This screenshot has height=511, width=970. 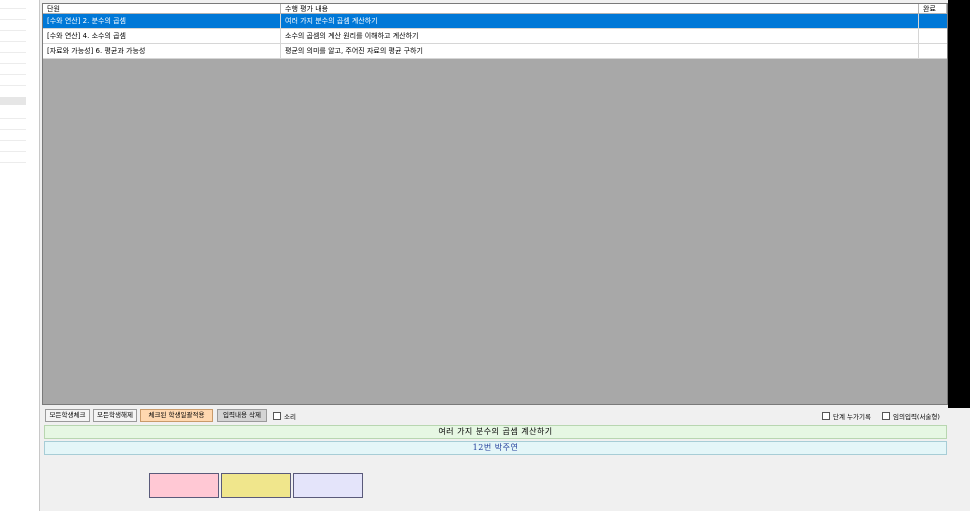 What do you see at coordinates (67, 415) in the screenshot?
I see `check-all-button: 모든학생체크` at bounding box center [67, 415].